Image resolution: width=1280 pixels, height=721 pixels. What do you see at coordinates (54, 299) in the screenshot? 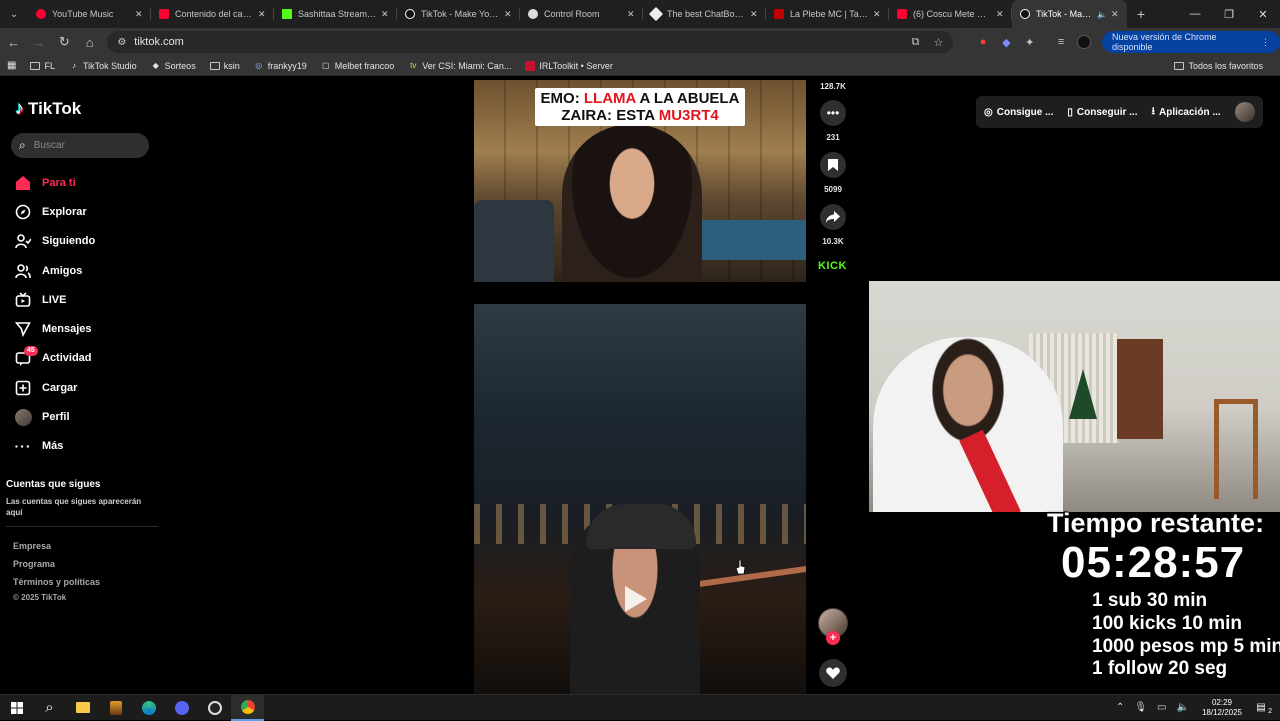
I see `sidebar-item-live: LIVE` at bounding box center [54, 299].